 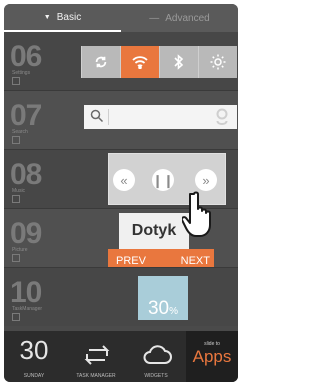 I want to click on row-label: Music, so click(x=19, y=191).